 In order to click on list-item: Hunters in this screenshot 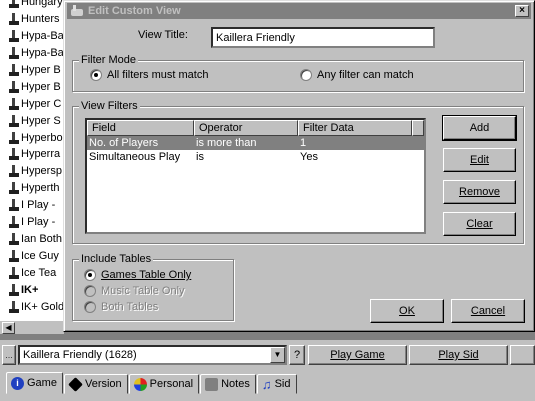, I will do `click(32, 19)`.